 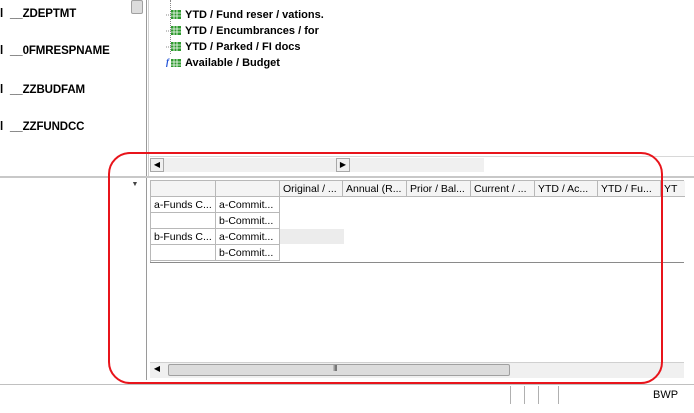 What do you see at coordinates (254, 15) in the screenshot?
I see `tree-item-label: YTD / Fund reser / vations.` at bounding box center [254, 15].